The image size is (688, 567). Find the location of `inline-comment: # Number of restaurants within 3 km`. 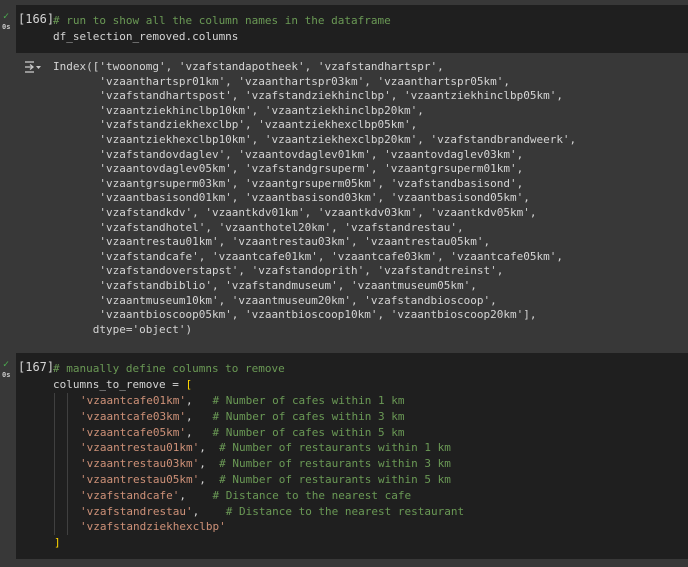

inline-comment: # Number of restaurants within 3 km is located at coordinates (335, 464).